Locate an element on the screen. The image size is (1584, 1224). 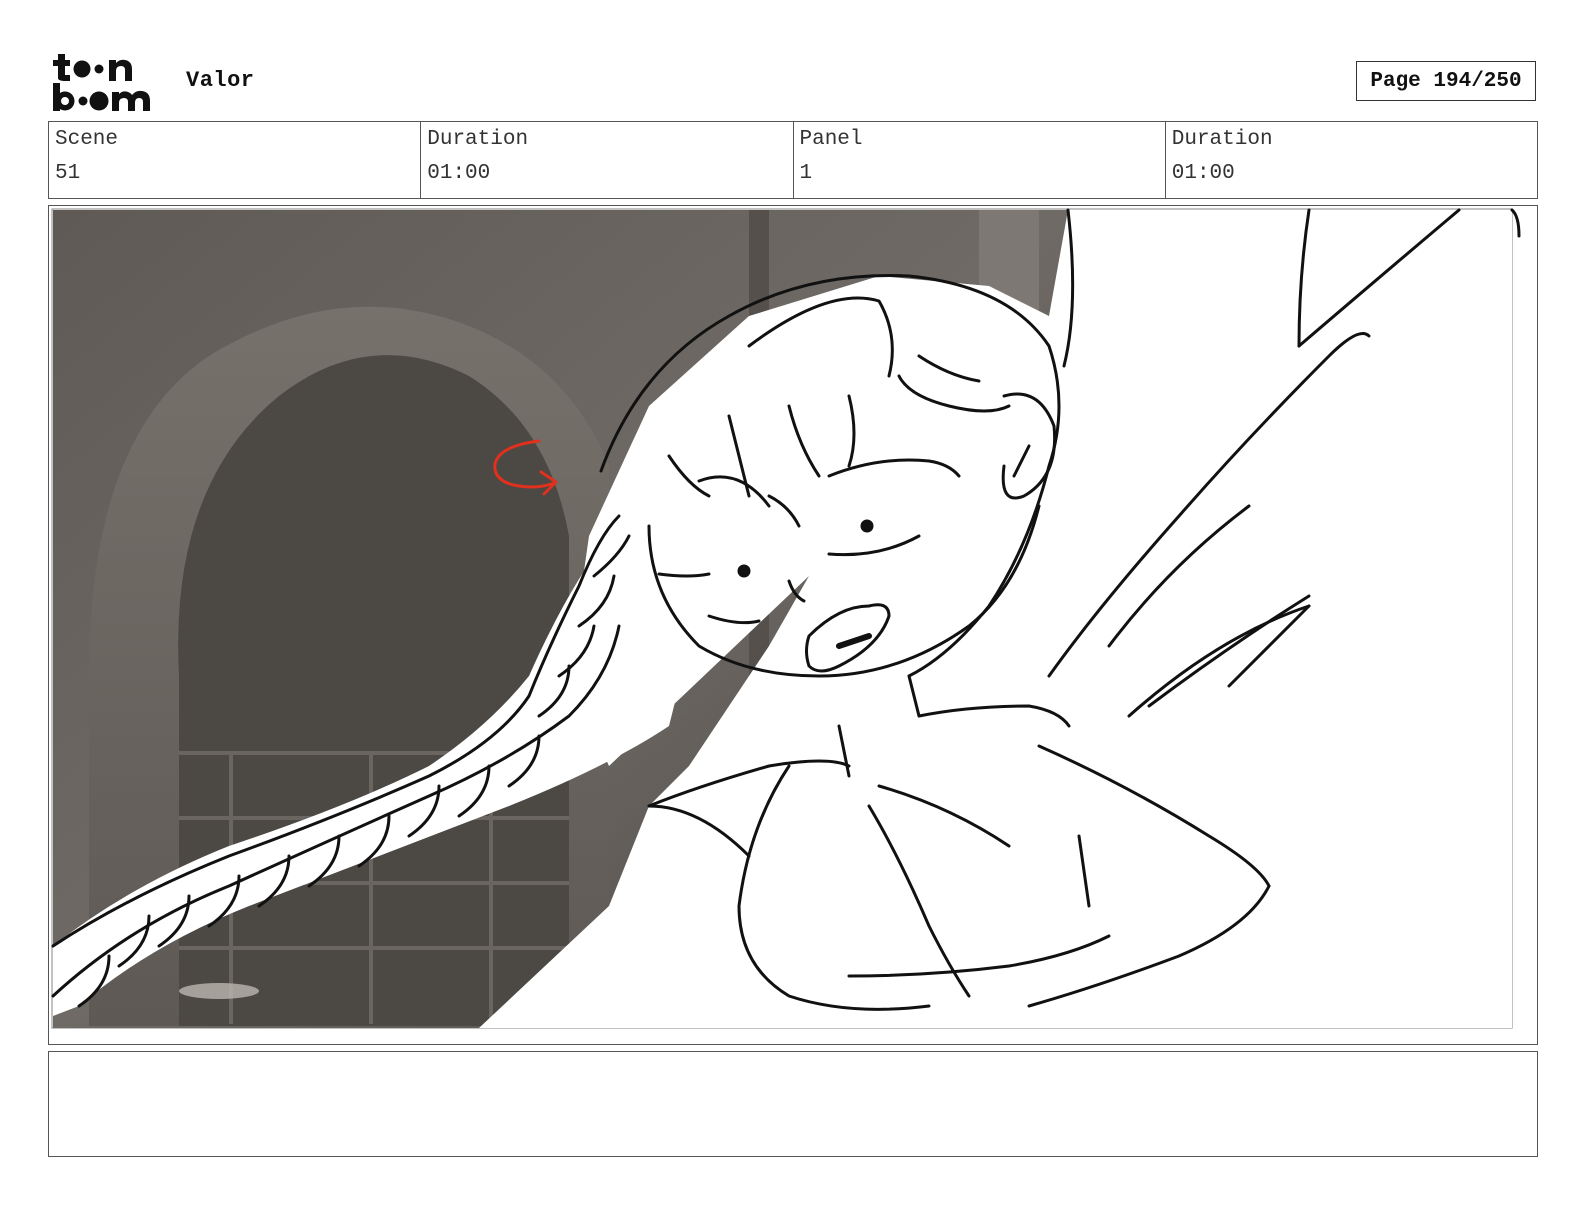
panel-label: Panel is located at coordinates (831, 139).